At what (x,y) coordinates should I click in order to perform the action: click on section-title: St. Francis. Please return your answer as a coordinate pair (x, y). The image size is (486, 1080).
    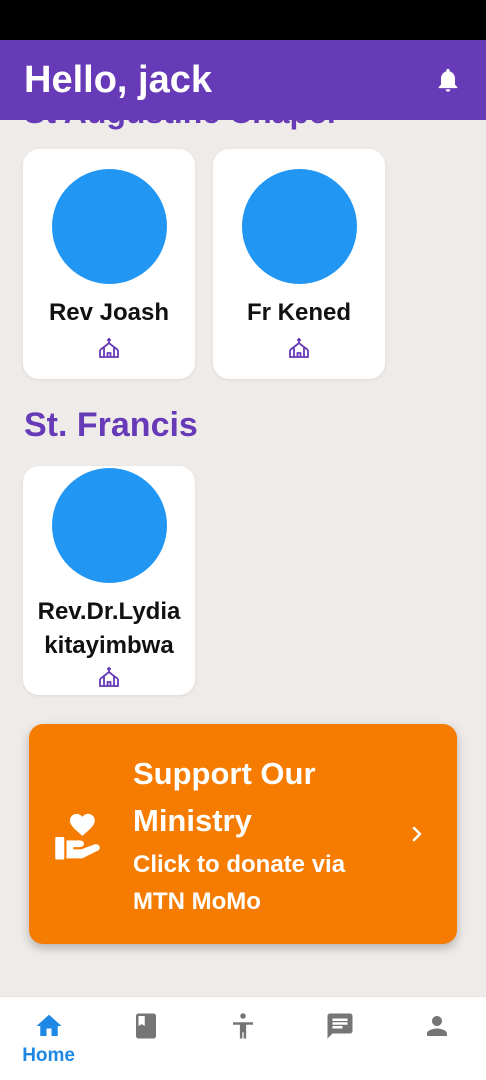
    Looking at the image, I should click on (111, 425).